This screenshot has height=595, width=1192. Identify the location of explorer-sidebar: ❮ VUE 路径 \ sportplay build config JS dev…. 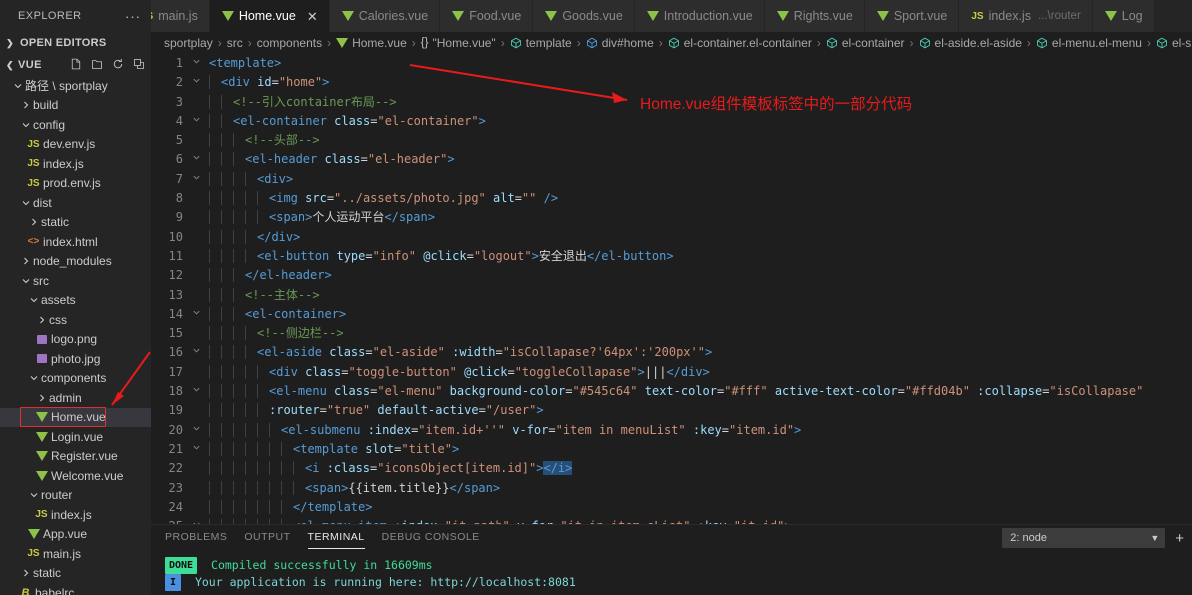
(75, 324).